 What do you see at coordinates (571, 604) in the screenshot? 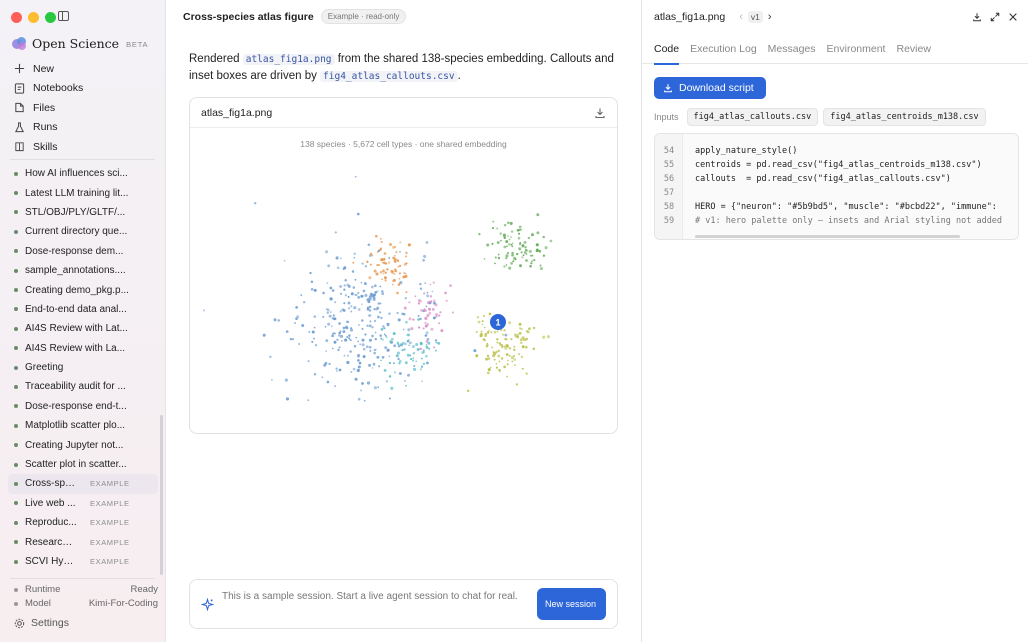
I see `new-session-button: New session` at bounding box center [571, 604].